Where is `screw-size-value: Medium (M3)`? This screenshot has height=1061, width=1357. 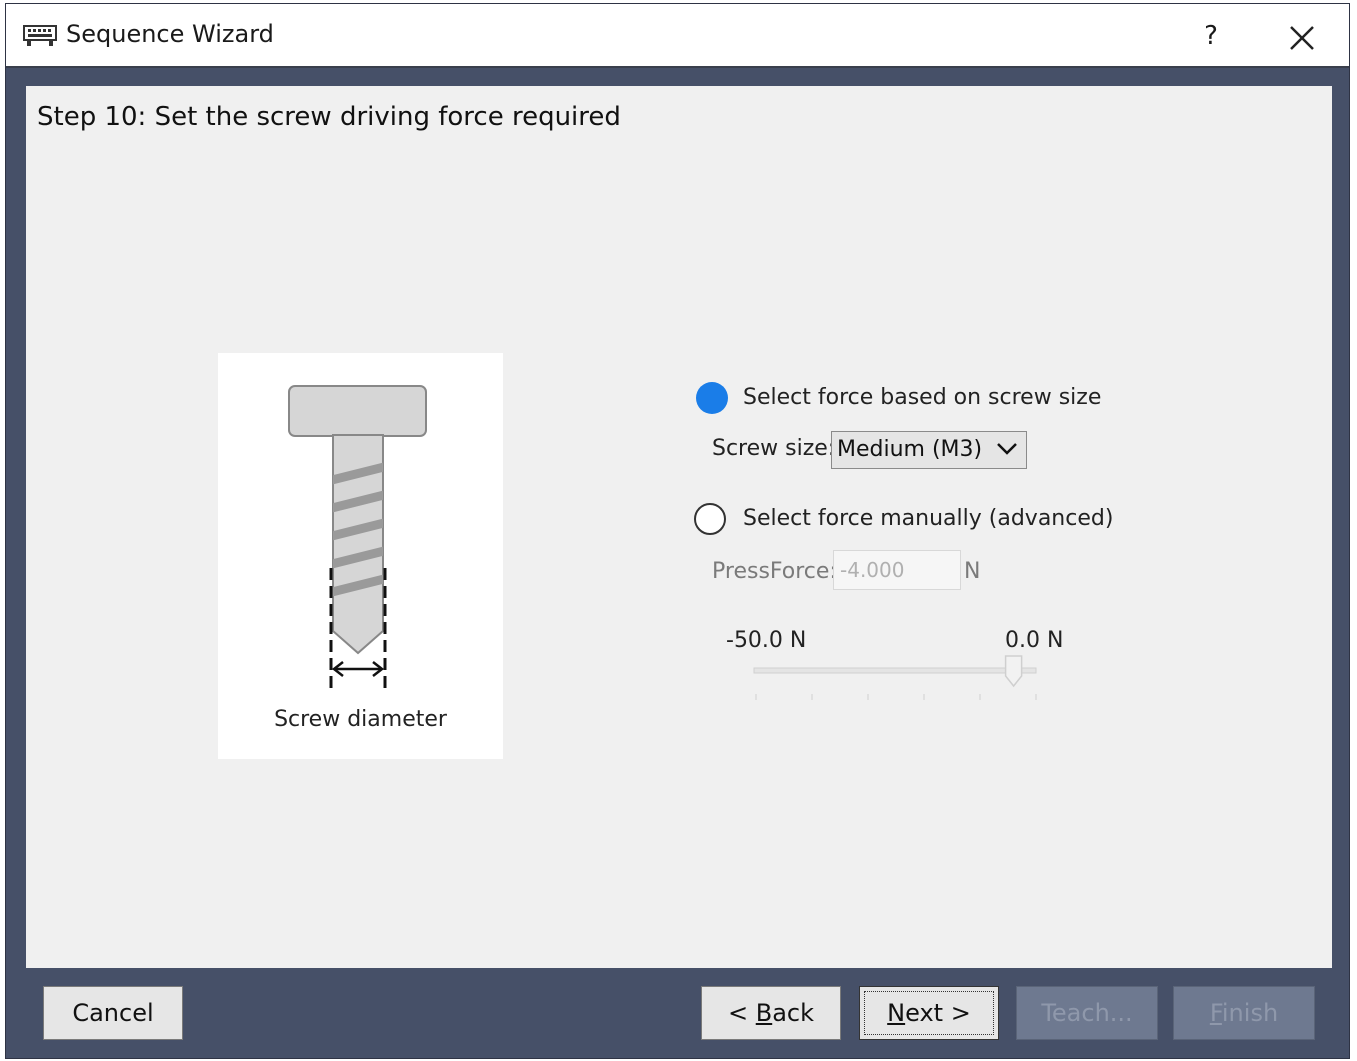 screw-size-value: Medium (M3) is located at coordinates (910, 449).